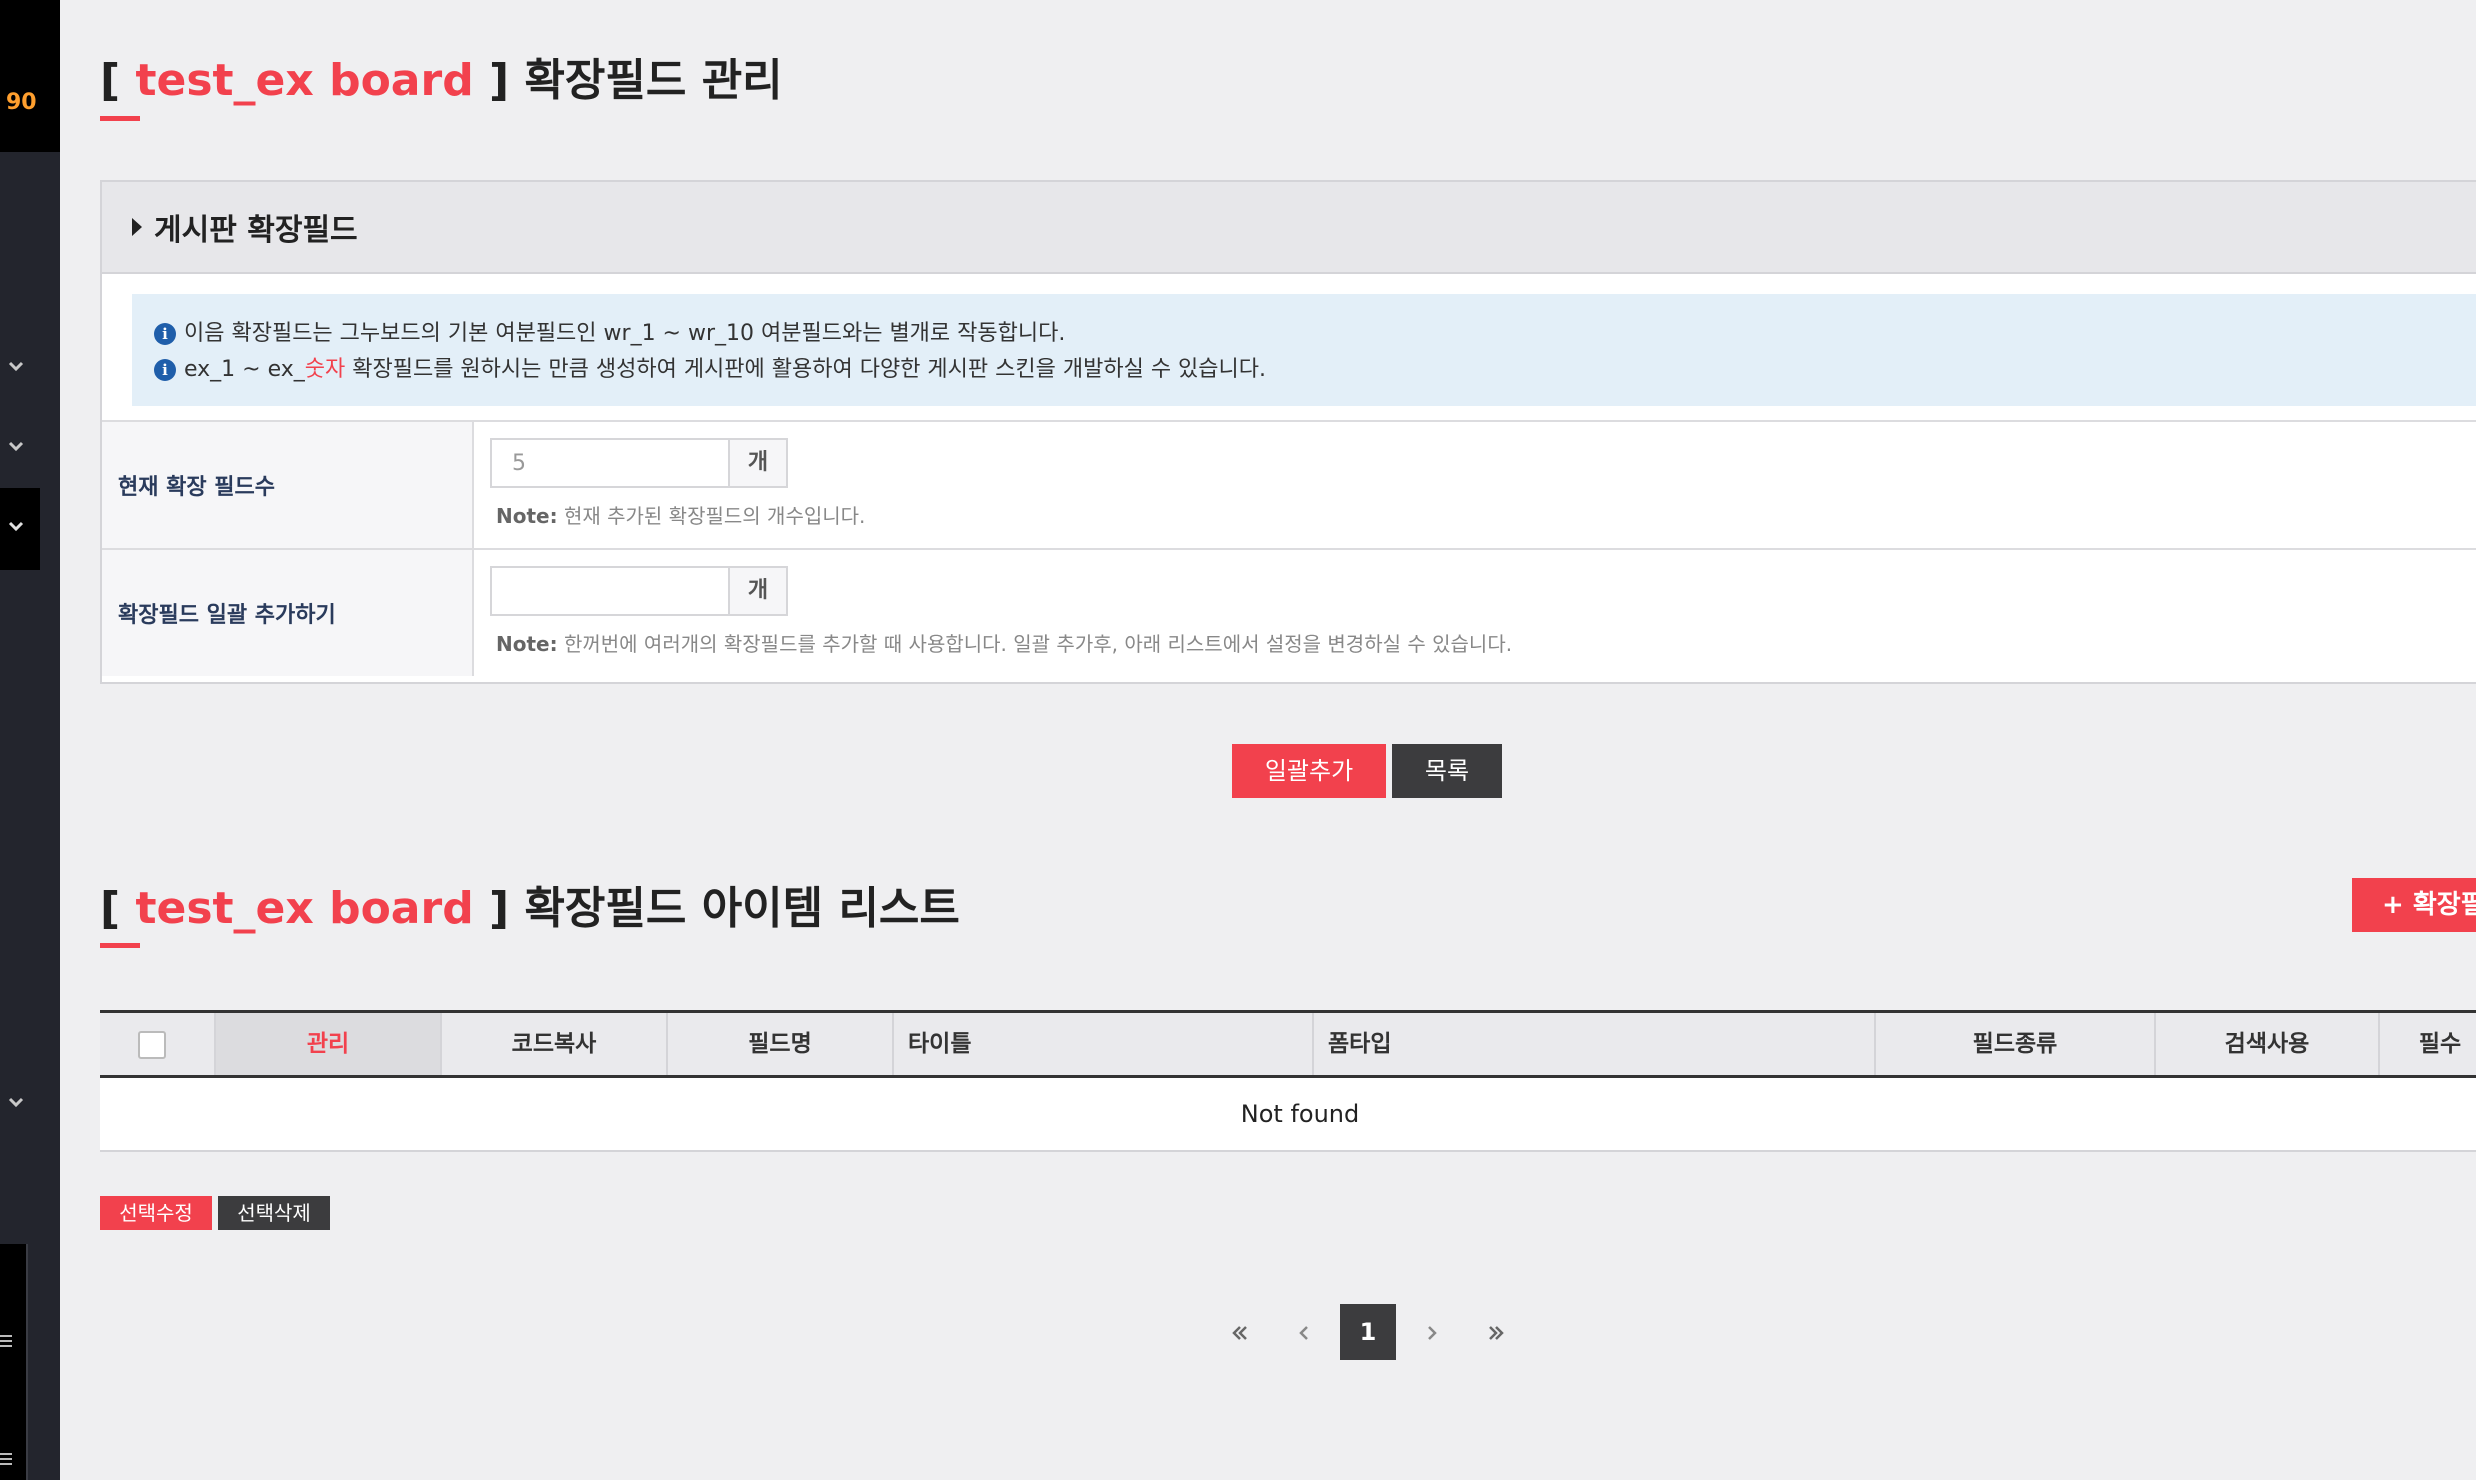  Describe the element at coordinates (1447, 771) in the screenshot. I see `list-button: 목록` at that location.